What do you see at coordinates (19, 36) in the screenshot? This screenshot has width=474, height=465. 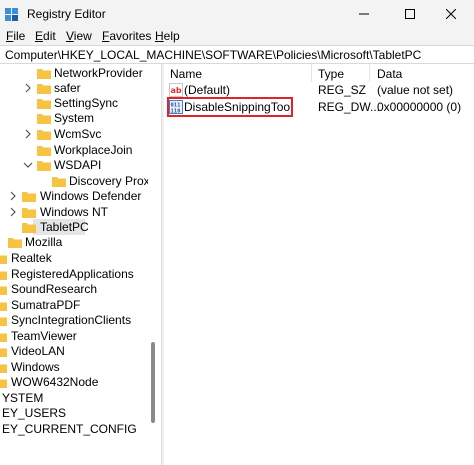 I see `menu-file-rest: ile` at bounding box center [19, 36].